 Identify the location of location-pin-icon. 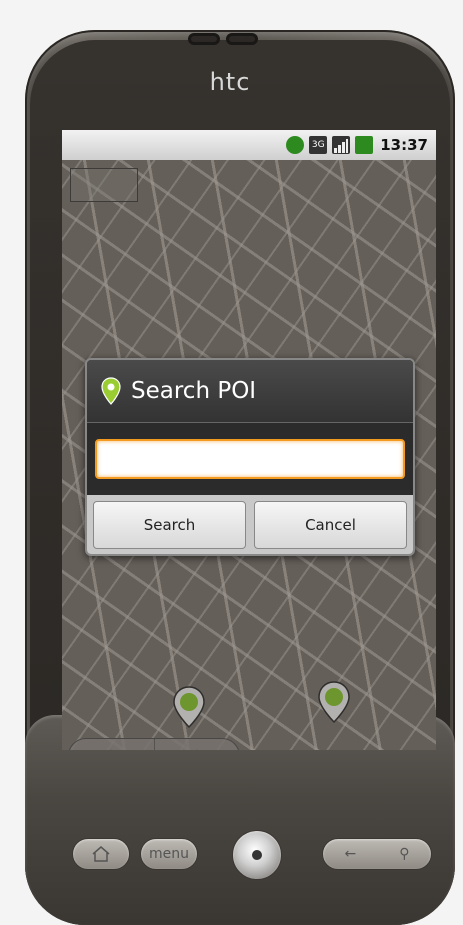
(111, 391).